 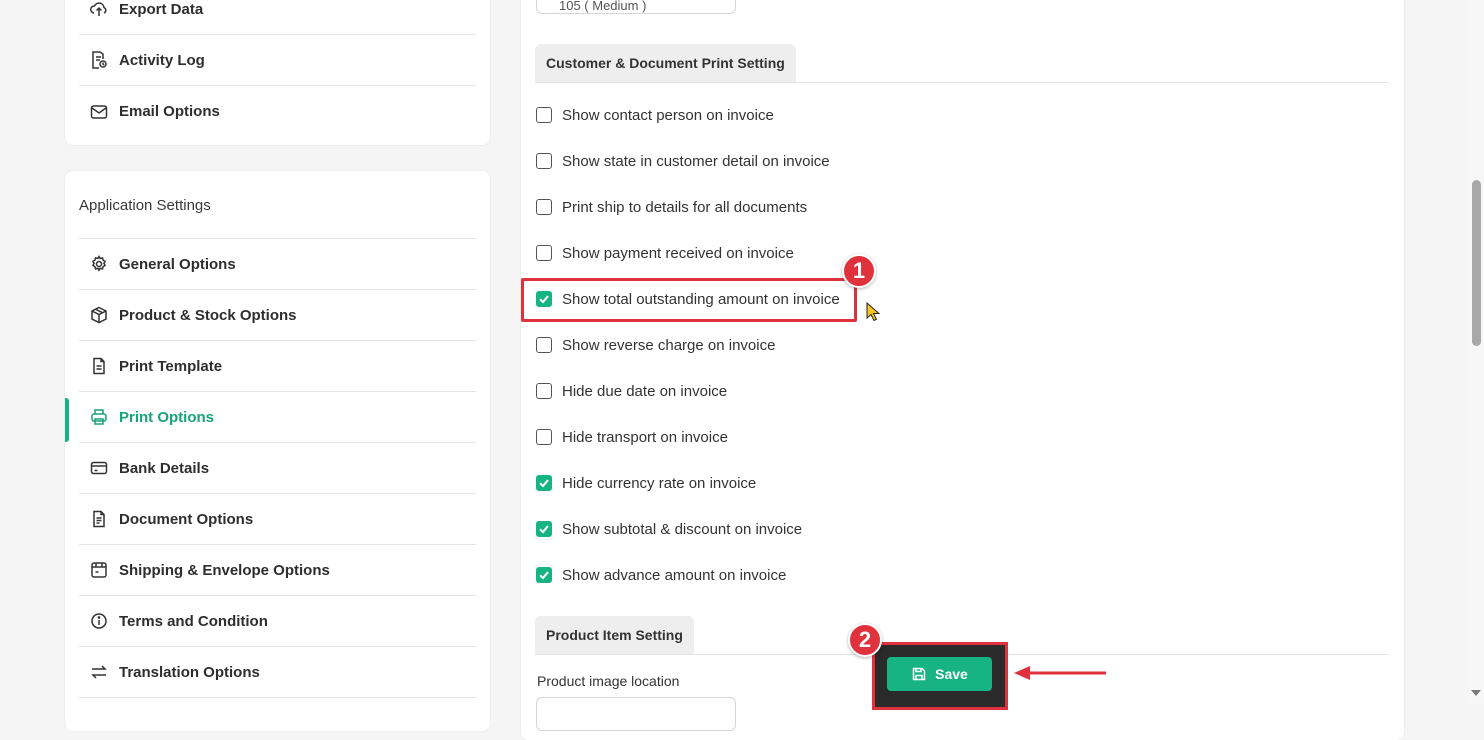 I want to click on annotation-arrow-icon, so click(x=1060, y=673).